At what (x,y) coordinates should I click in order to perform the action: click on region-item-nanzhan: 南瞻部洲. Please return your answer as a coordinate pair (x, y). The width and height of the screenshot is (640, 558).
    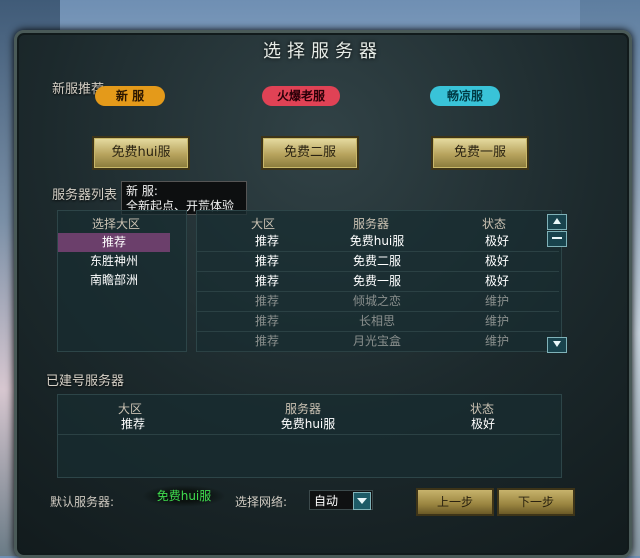
    Looking at the image, I should click on (114, 280).